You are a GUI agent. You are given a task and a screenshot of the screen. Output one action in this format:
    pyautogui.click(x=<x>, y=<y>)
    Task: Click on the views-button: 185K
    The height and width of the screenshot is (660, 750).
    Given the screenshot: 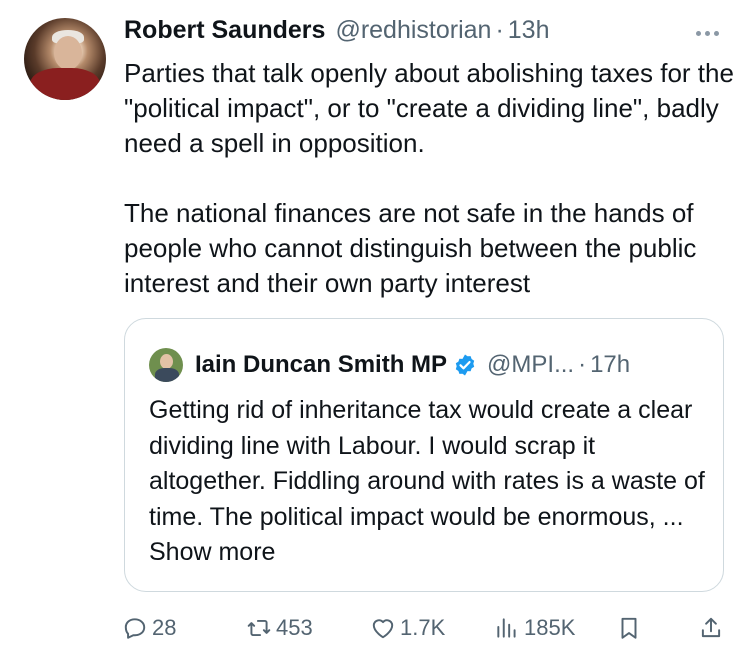 What is the action you would take?
    pyautogui.click(x=534, y=628)
    